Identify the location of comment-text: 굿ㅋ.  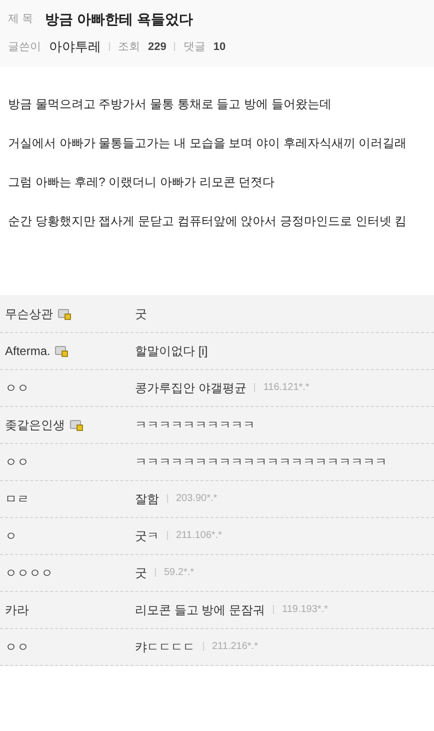
(147, 536).